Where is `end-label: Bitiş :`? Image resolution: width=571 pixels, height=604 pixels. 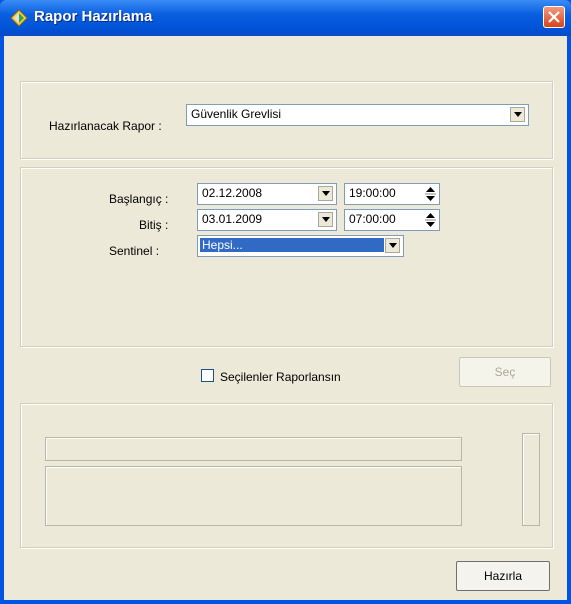 end-label: Bitiş : is located at coordinates (154, 225).